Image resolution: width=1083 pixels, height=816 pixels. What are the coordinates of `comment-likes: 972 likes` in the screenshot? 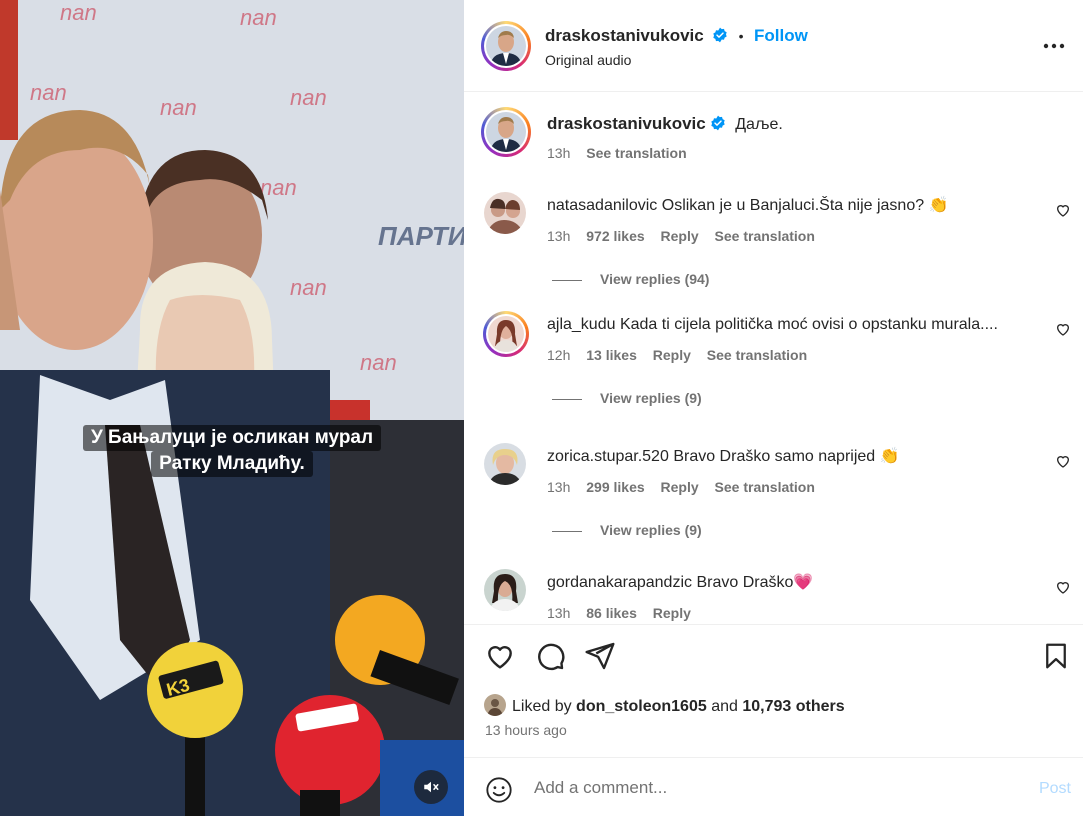 It's located at (615, 236).